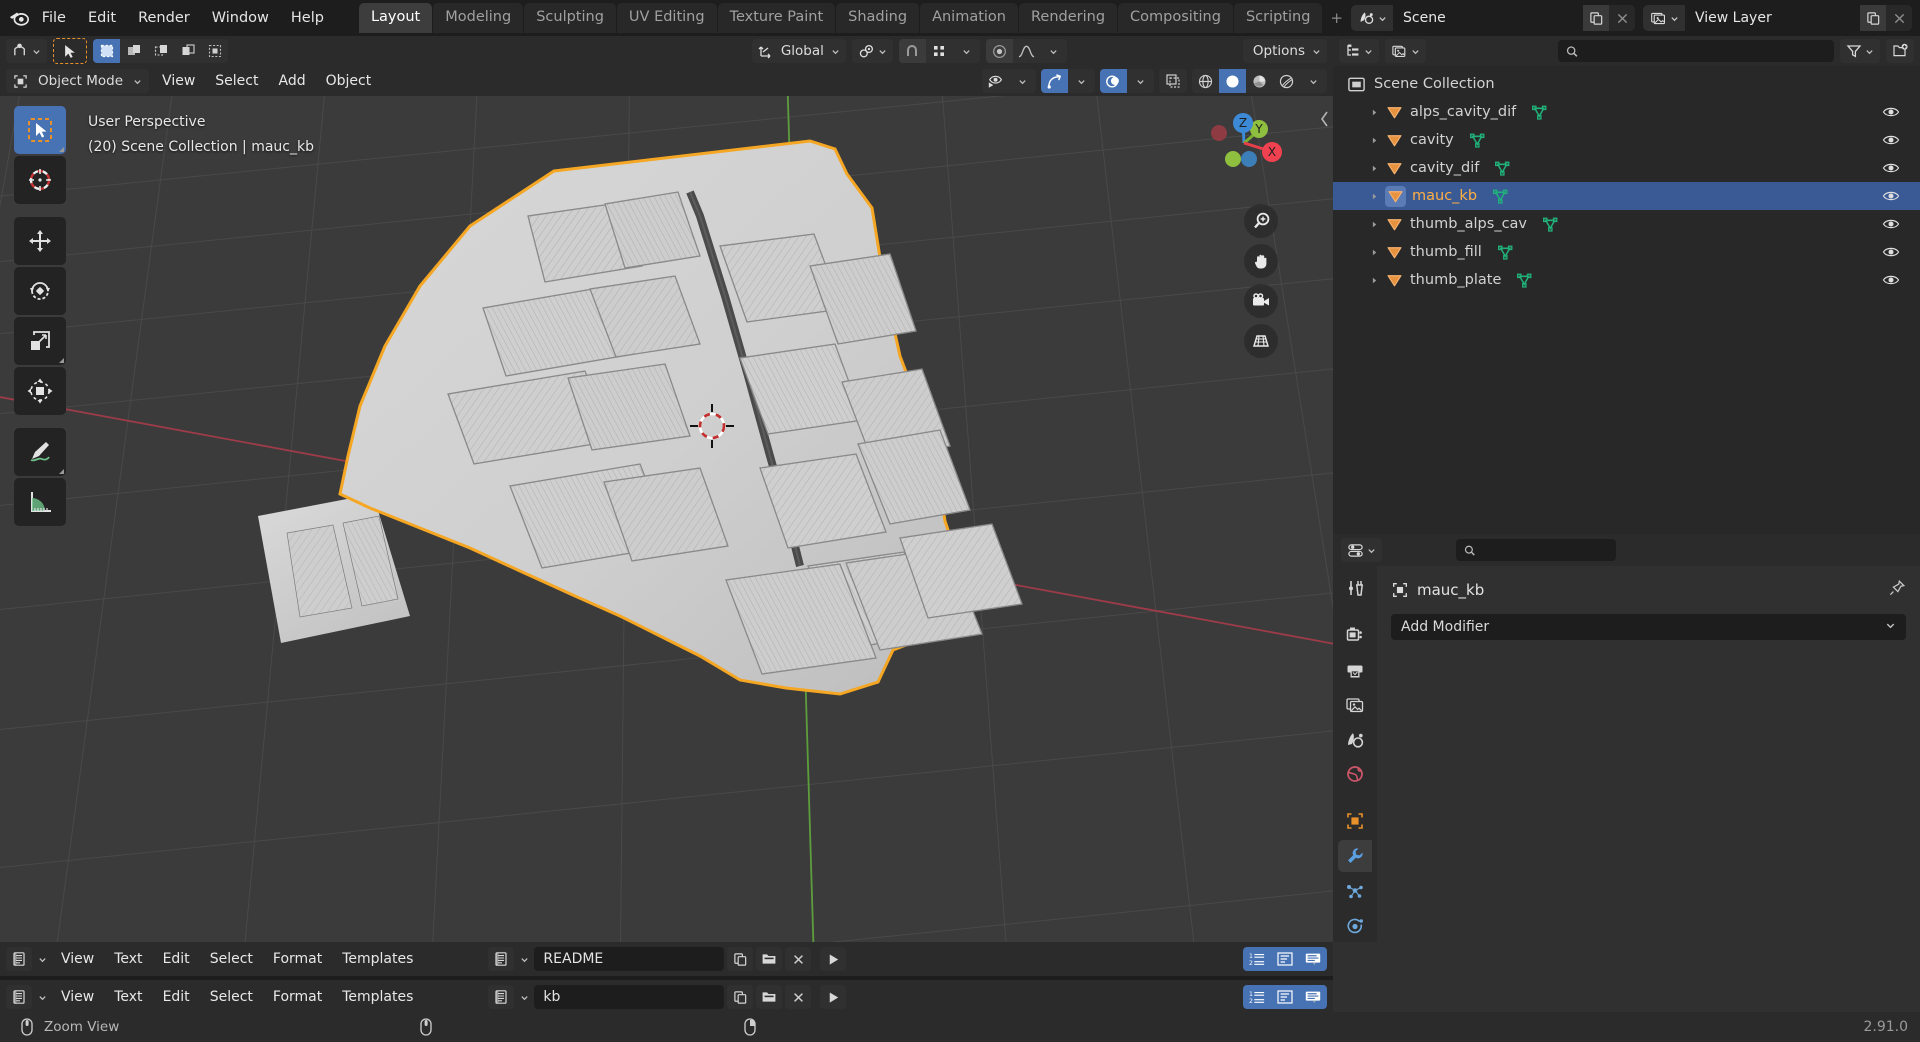 This screenshot has height=1042, width=1920. What do you see at coordinates (40, 291) in the screenshot?
I see `tool-rotate` at bounding box center [40, 291].